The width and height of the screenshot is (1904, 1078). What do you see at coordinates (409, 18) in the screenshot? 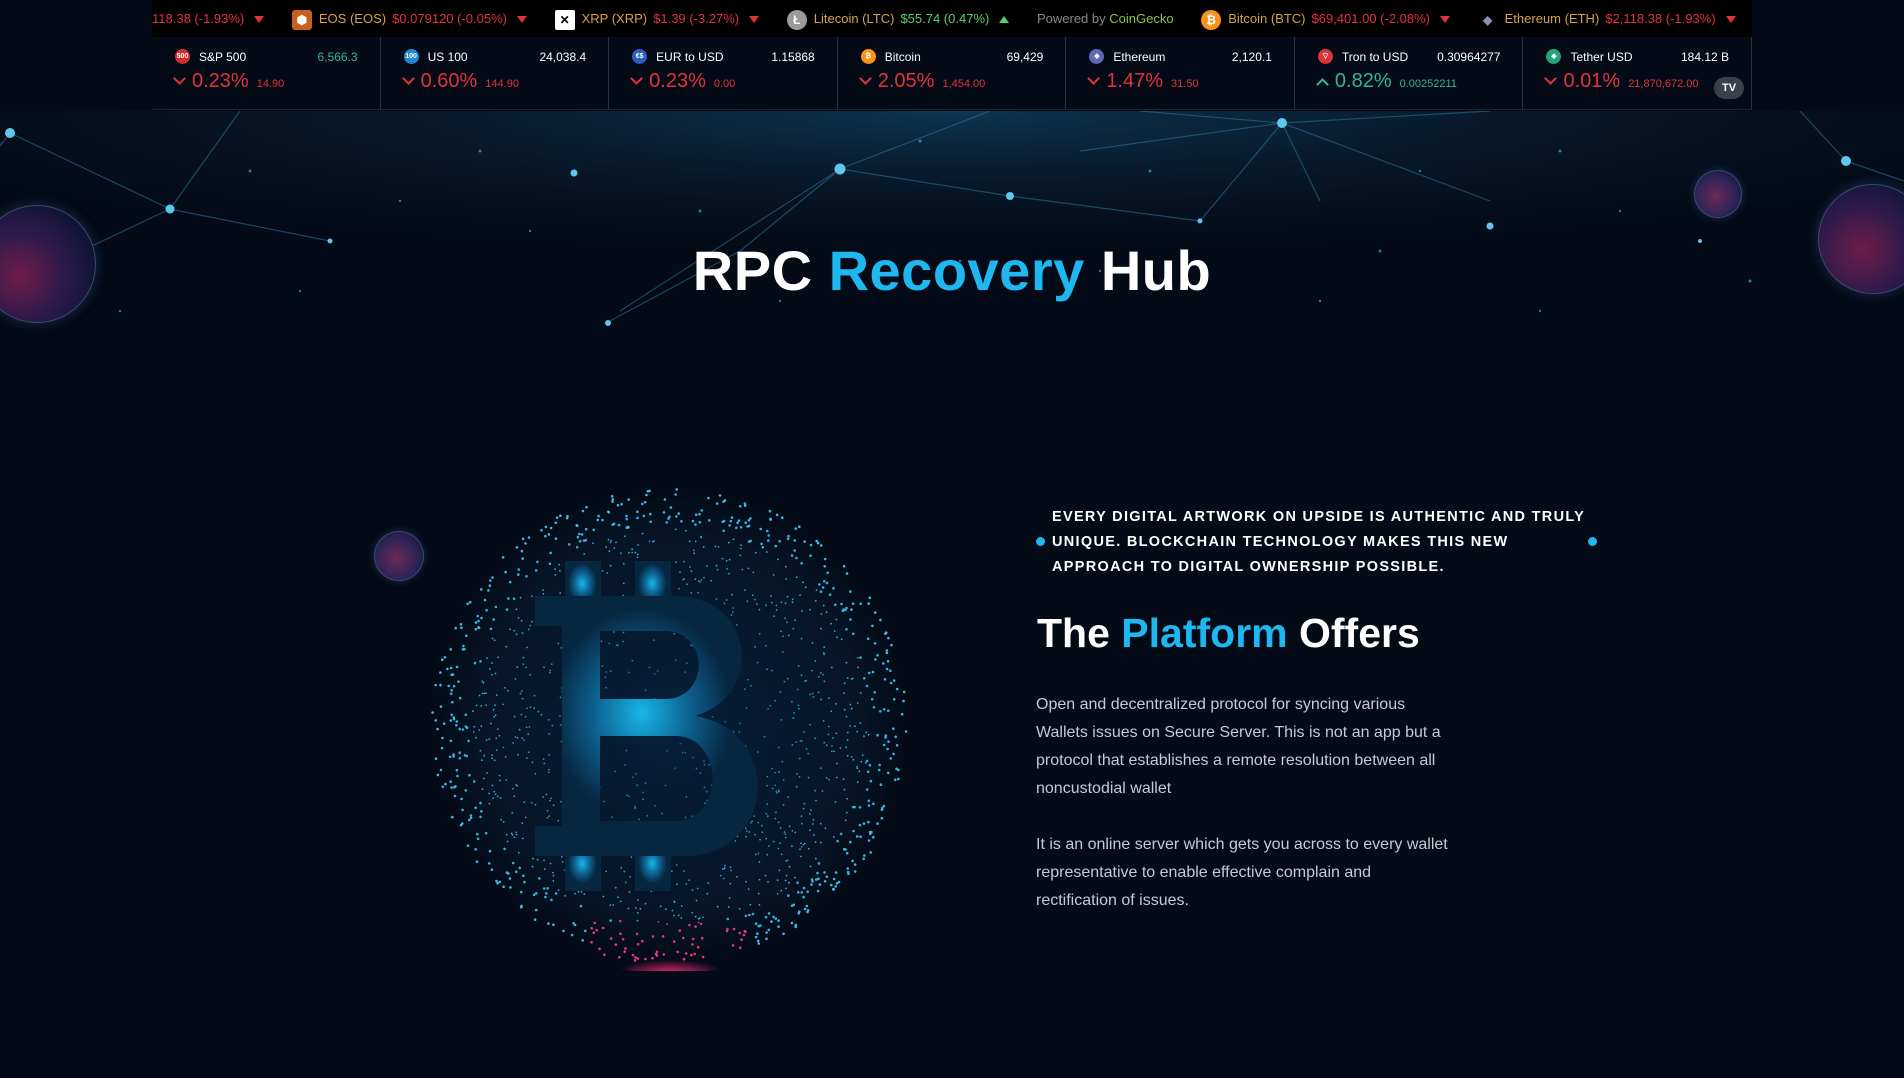
I see `marquee-item-eos: ⬢ EOS (EOS) $0.079120 (-0.05%)` at bounding box center [409, 18].